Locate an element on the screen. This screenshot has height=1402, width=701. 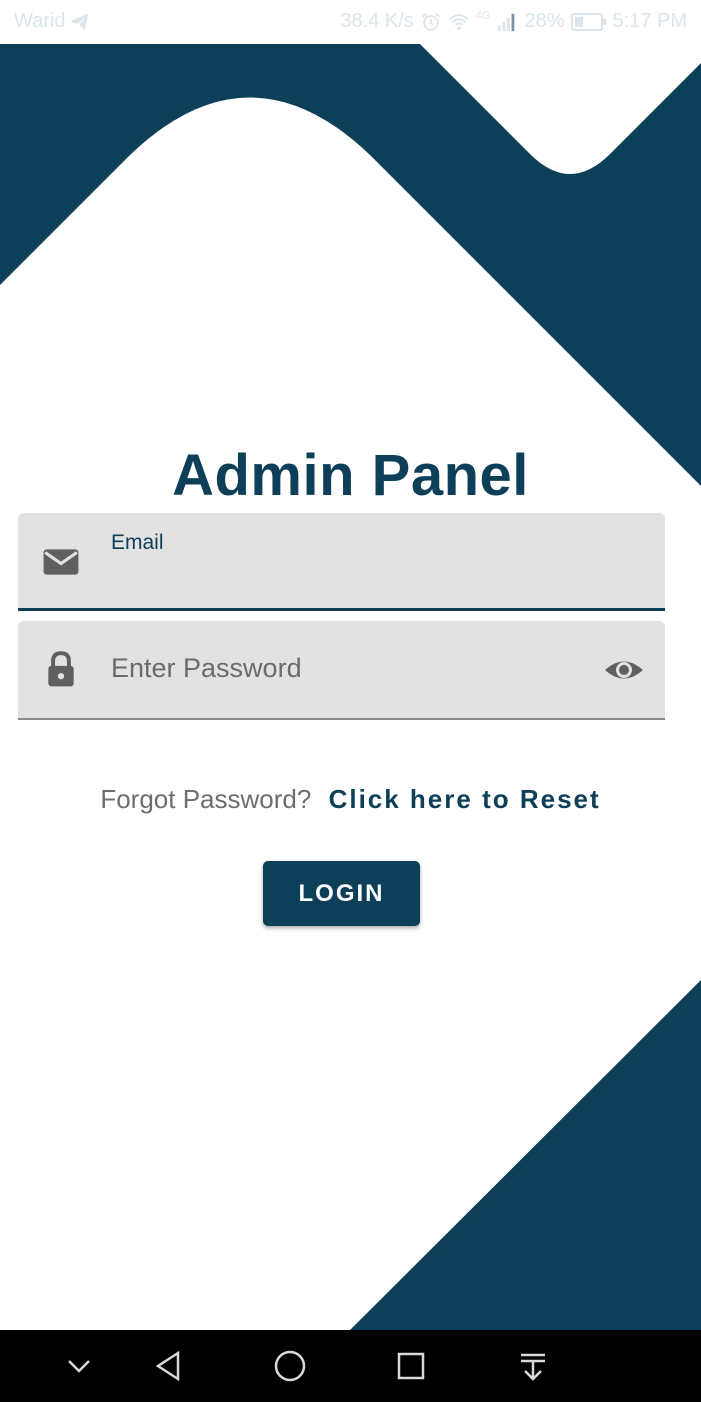
forgot-password-row: Forgot Password? Click here to Reset is located at coordinates (350, 799).